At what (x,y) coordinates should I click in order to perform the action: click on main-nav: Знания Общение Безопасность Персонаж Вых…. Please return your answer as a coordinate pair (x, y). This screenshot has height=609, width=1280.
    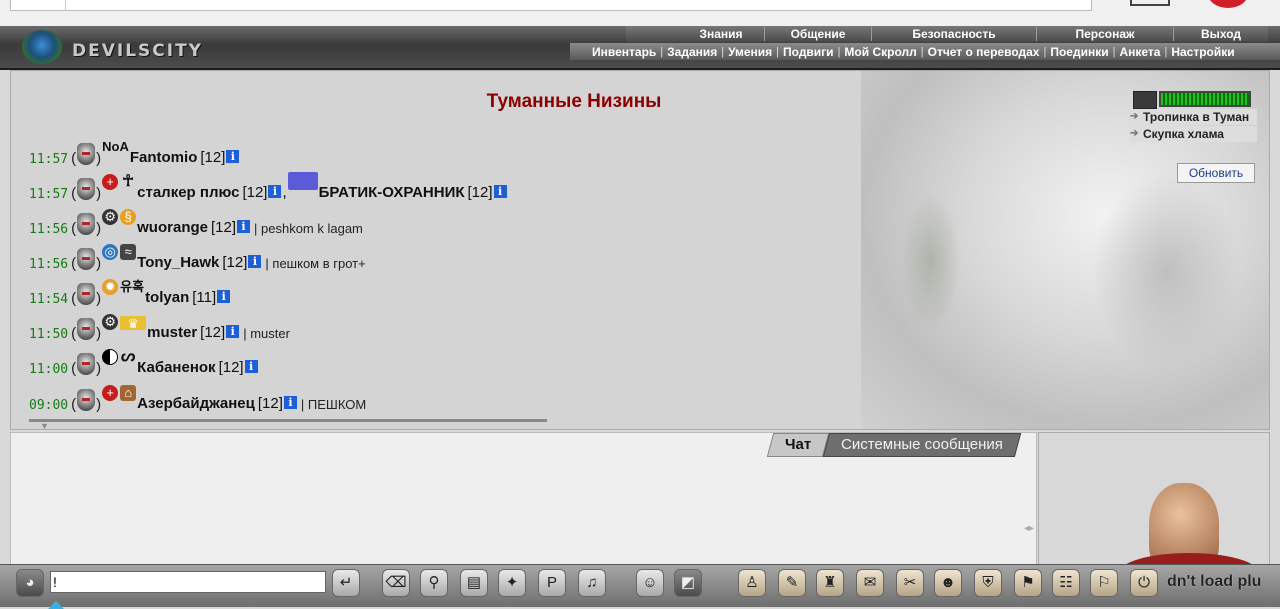
    Looking at the image, I should click on (947, 34).